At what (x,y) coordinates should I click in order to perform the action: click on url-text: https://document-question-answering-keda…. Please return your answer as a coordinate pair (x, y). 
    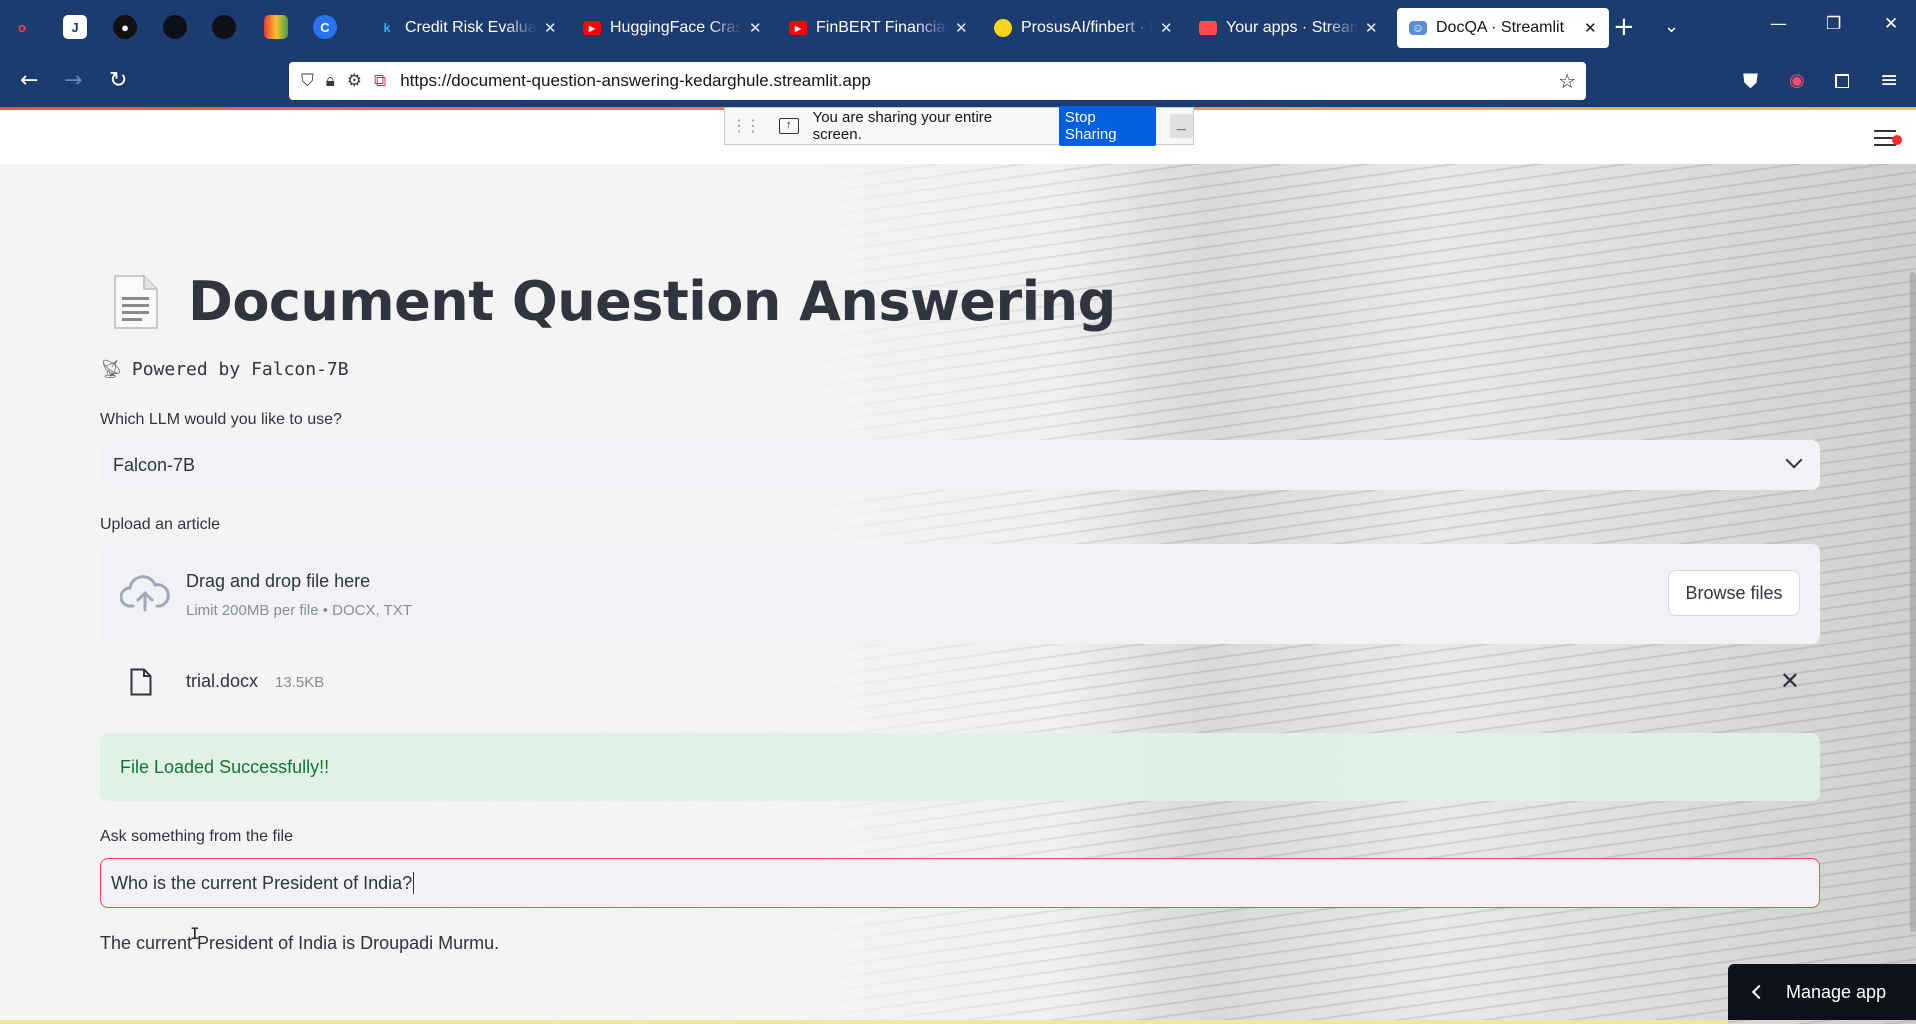
    Looking at the image, I should click on (635, 81).